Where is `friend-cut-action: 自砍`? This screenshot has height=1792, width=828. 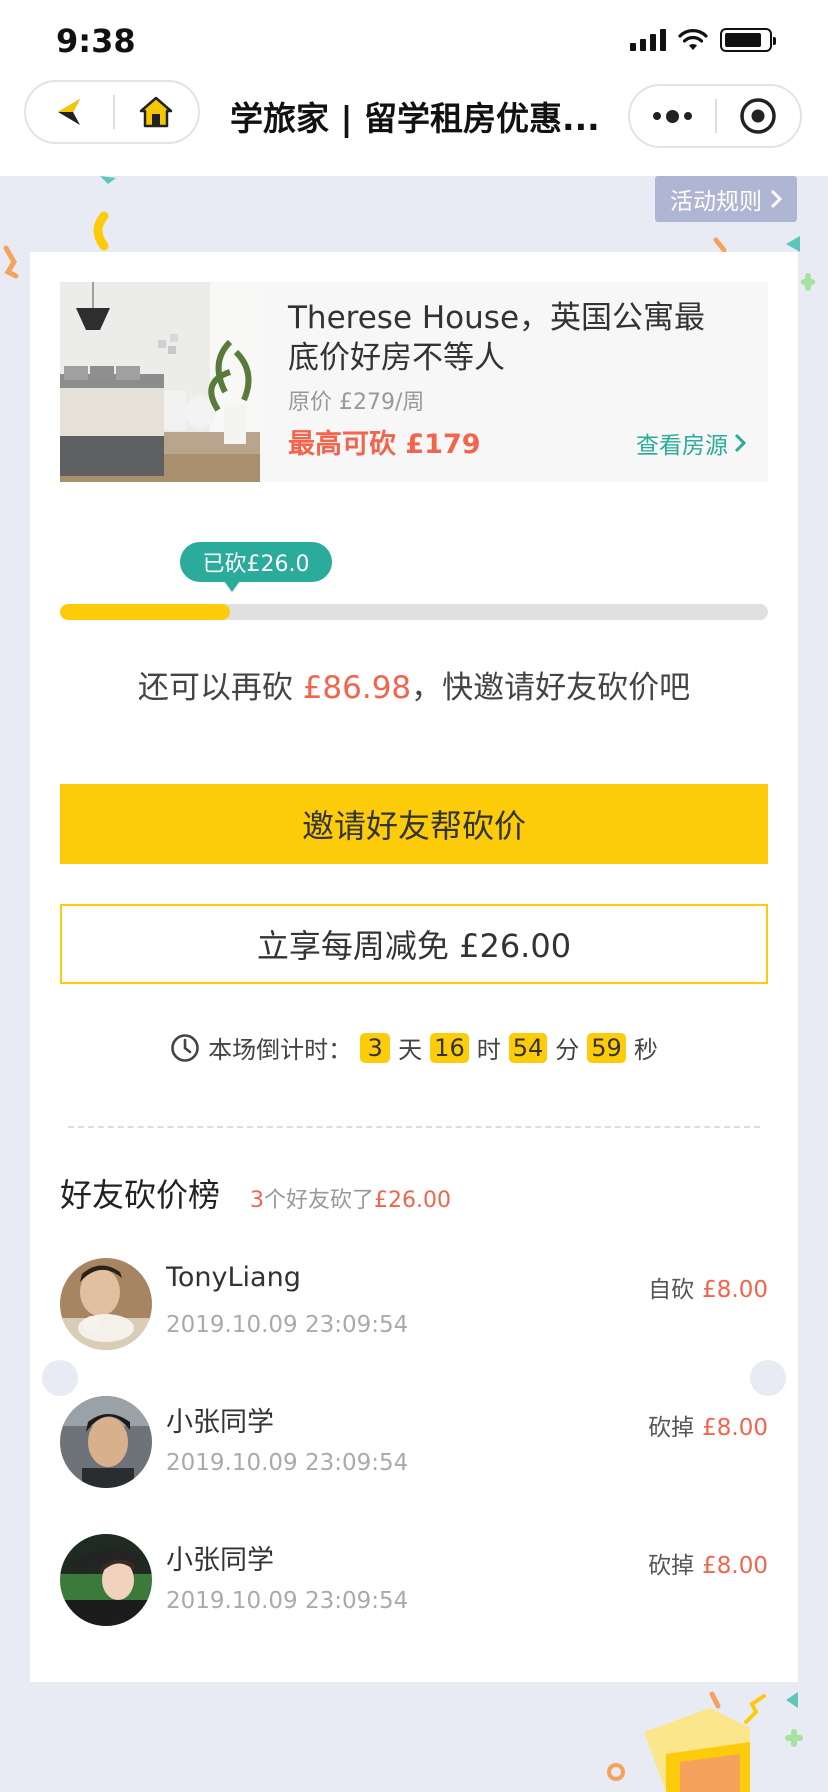 friend-cut-action: 自砍 is located at coordinates (671, 1290).